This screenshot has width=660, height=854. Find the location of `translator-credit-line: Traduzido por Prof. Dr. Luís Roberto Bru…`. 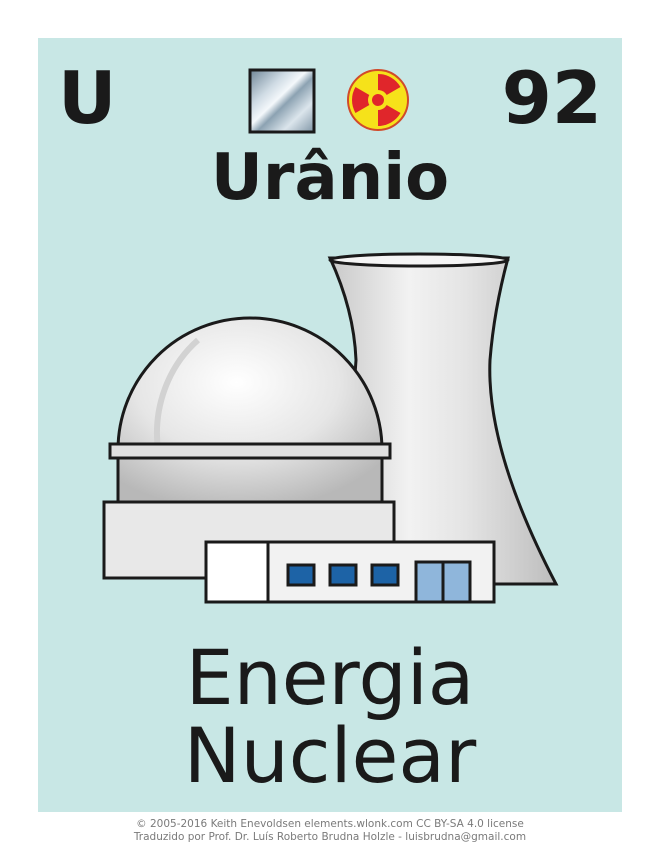

translator-credit-line: Traduzido por Prof. Dr. Luís Roberto Bru… is located at coordinates (330, 837).